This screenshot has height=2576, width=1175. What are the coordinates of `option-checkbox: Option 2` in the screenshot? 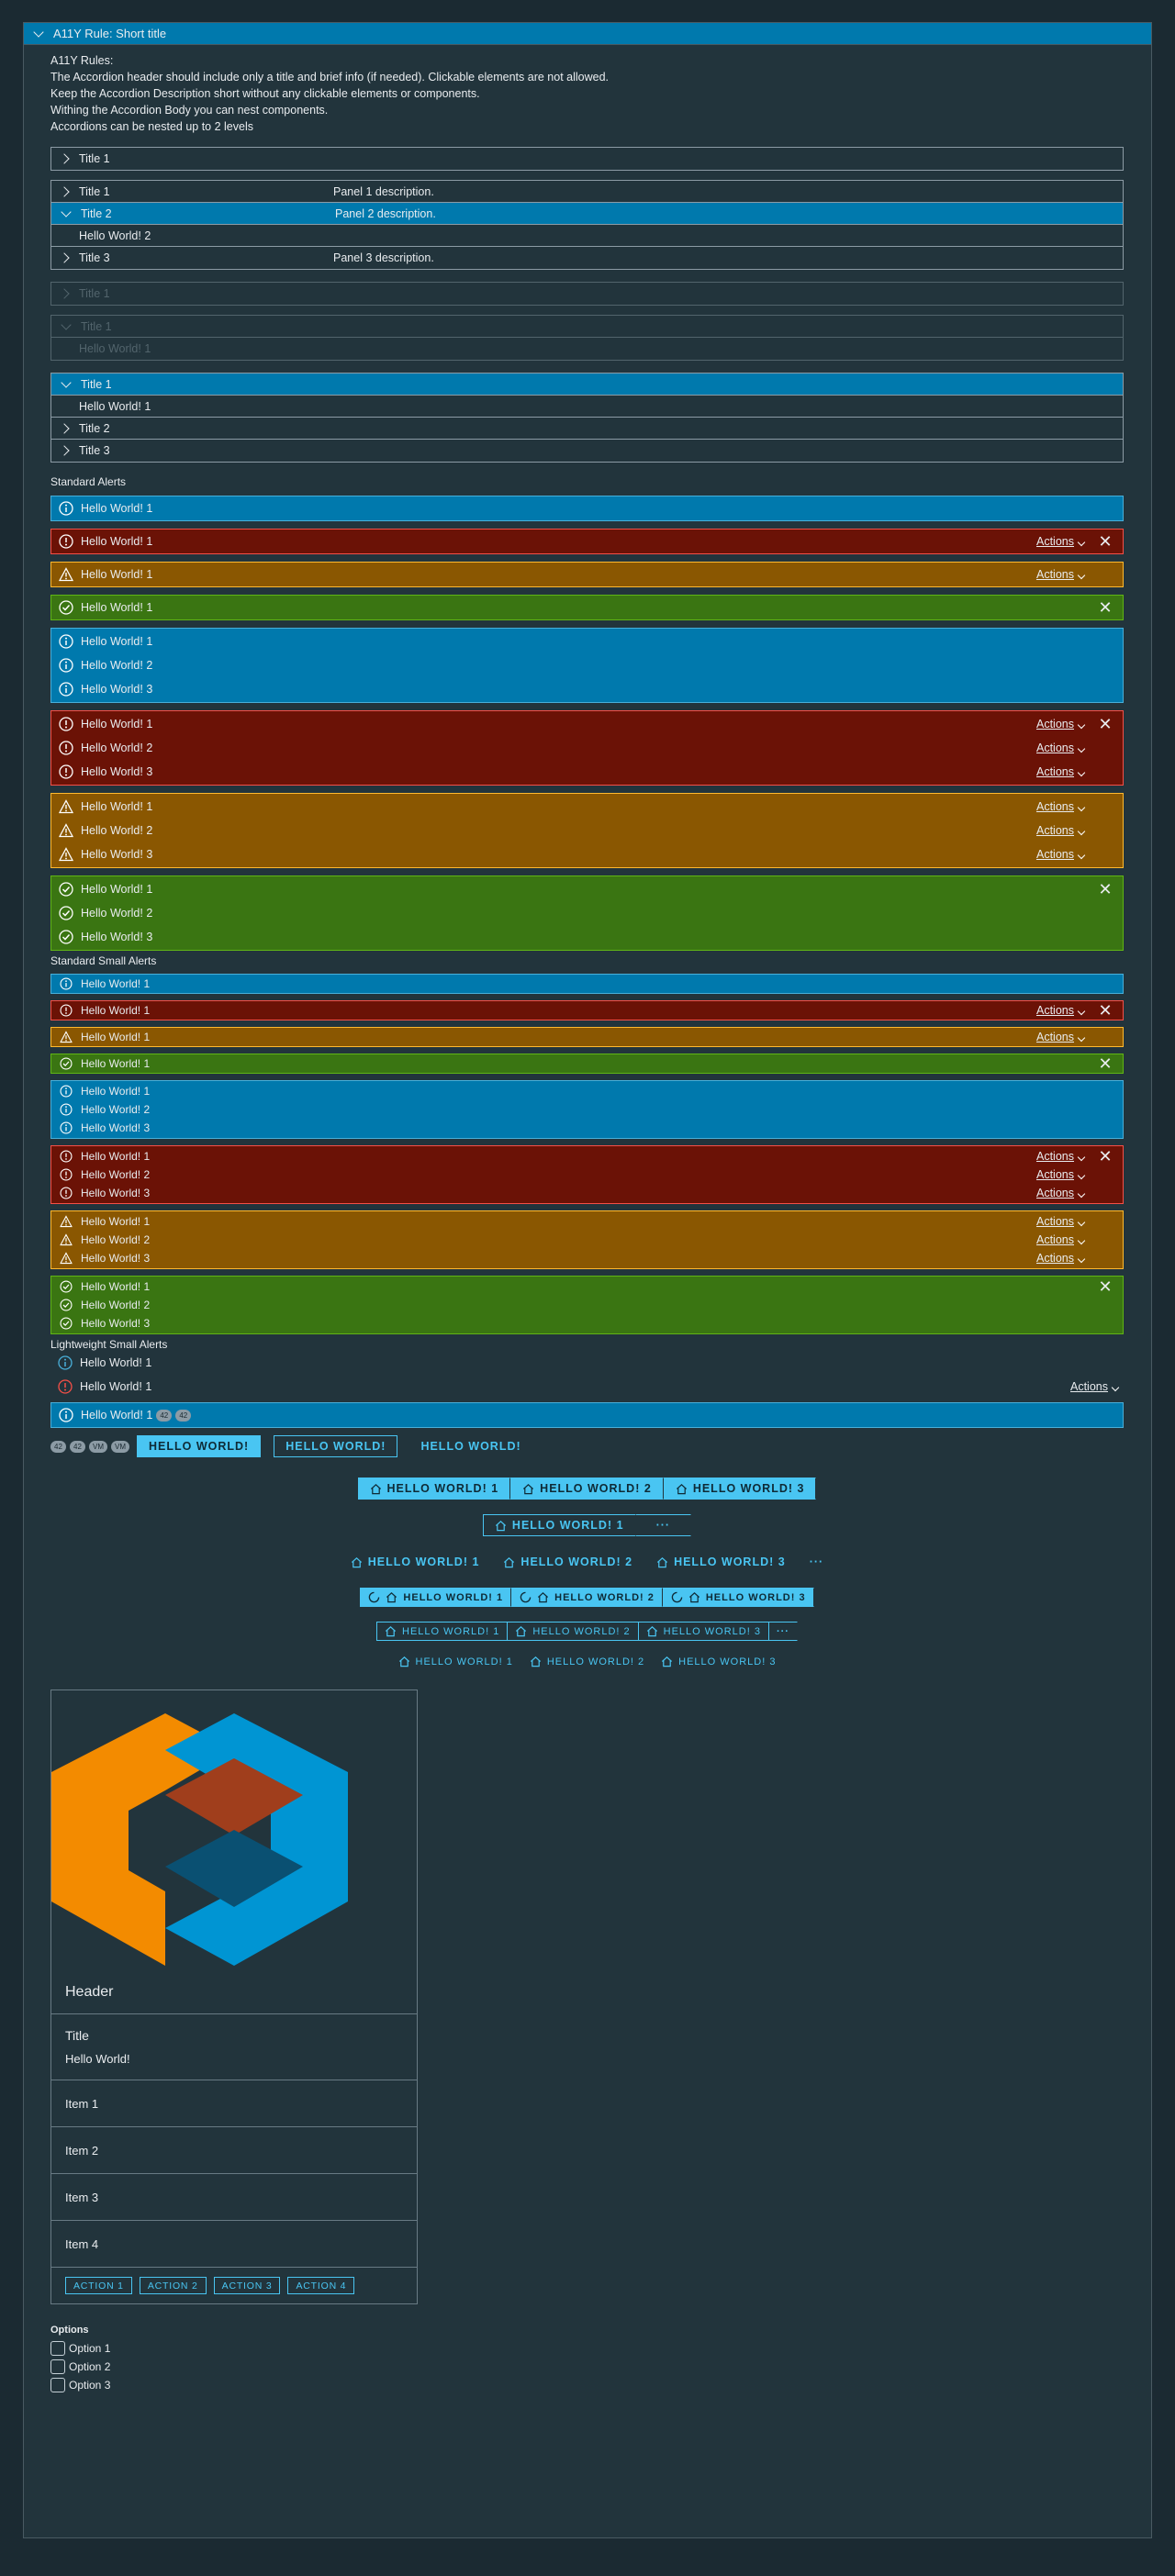 It's located at (587, 2367).